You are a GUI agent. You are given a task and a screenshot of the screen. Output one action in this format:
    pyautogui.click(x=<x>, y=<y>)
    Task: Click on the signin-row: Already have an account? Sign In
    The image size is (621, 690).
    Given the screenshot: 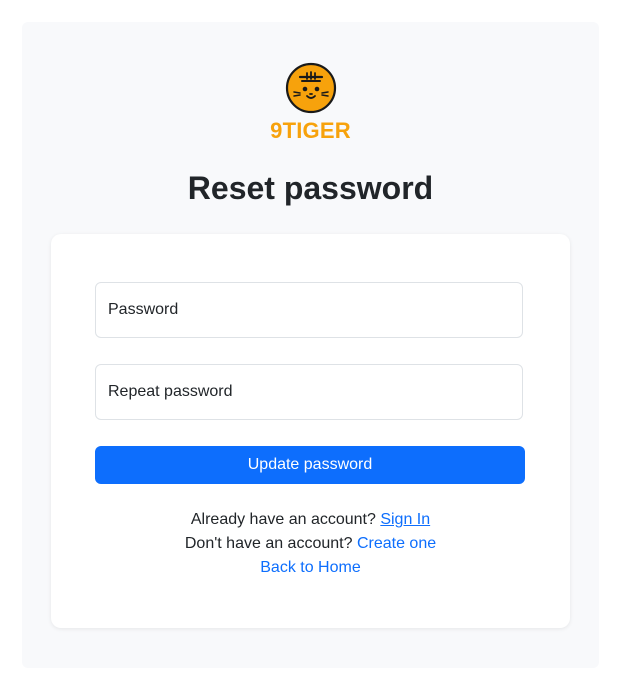 What is the action you would take?
    pyautogui.click(x=310, y=520)
    